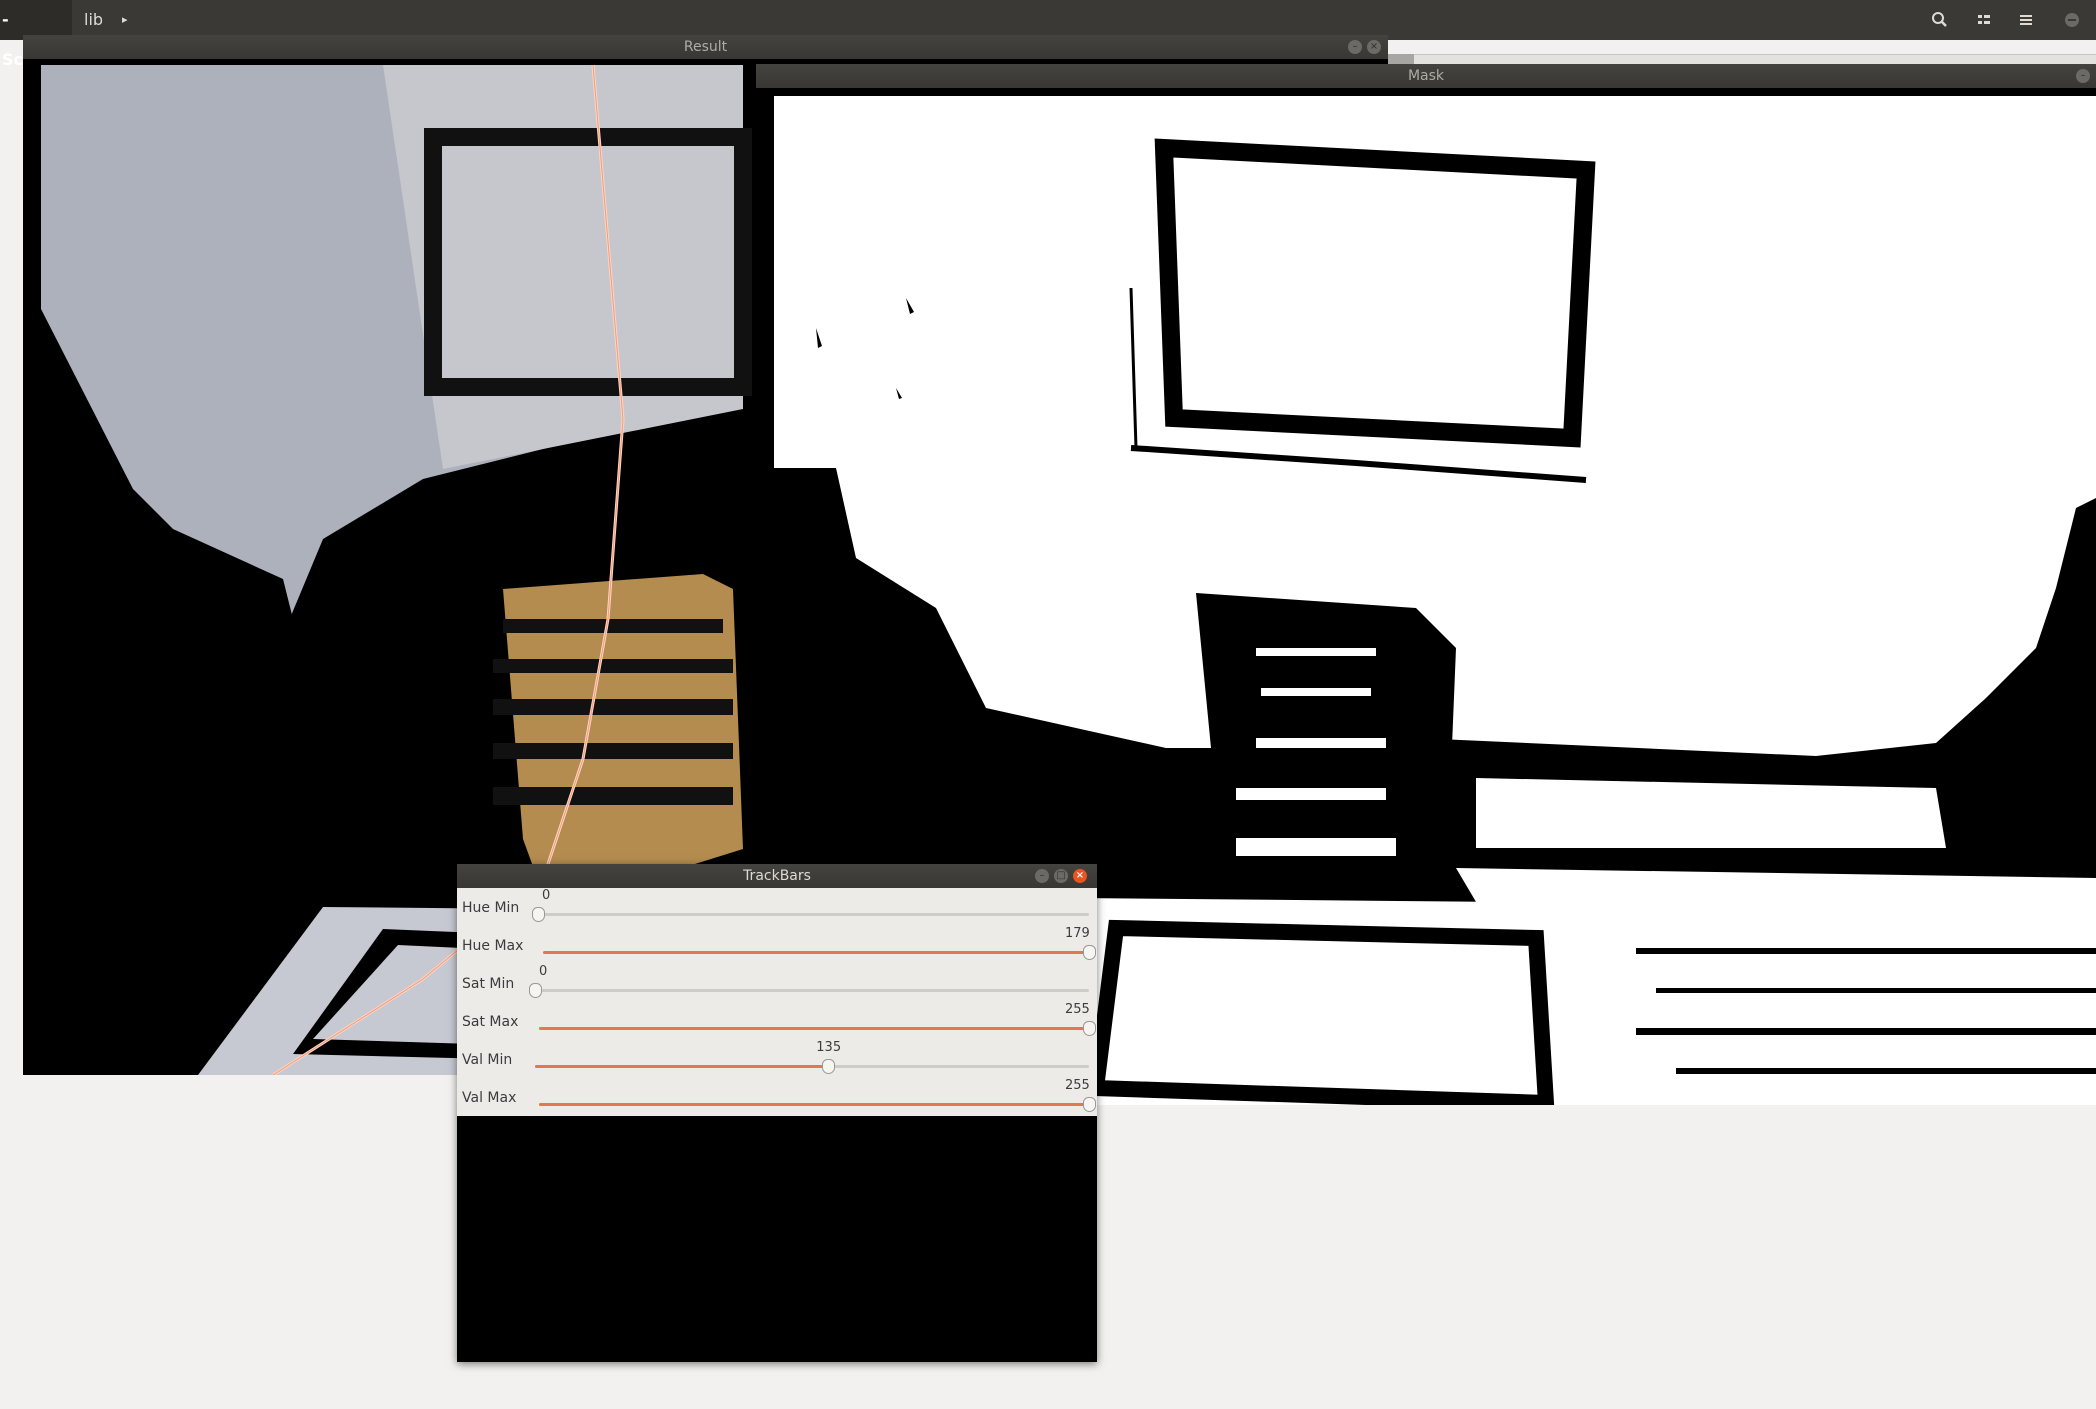 Image resolution: width=2096 pixels, height=1409 pixels. I want to click on trackbar-value: 179, so click(1077, 933).